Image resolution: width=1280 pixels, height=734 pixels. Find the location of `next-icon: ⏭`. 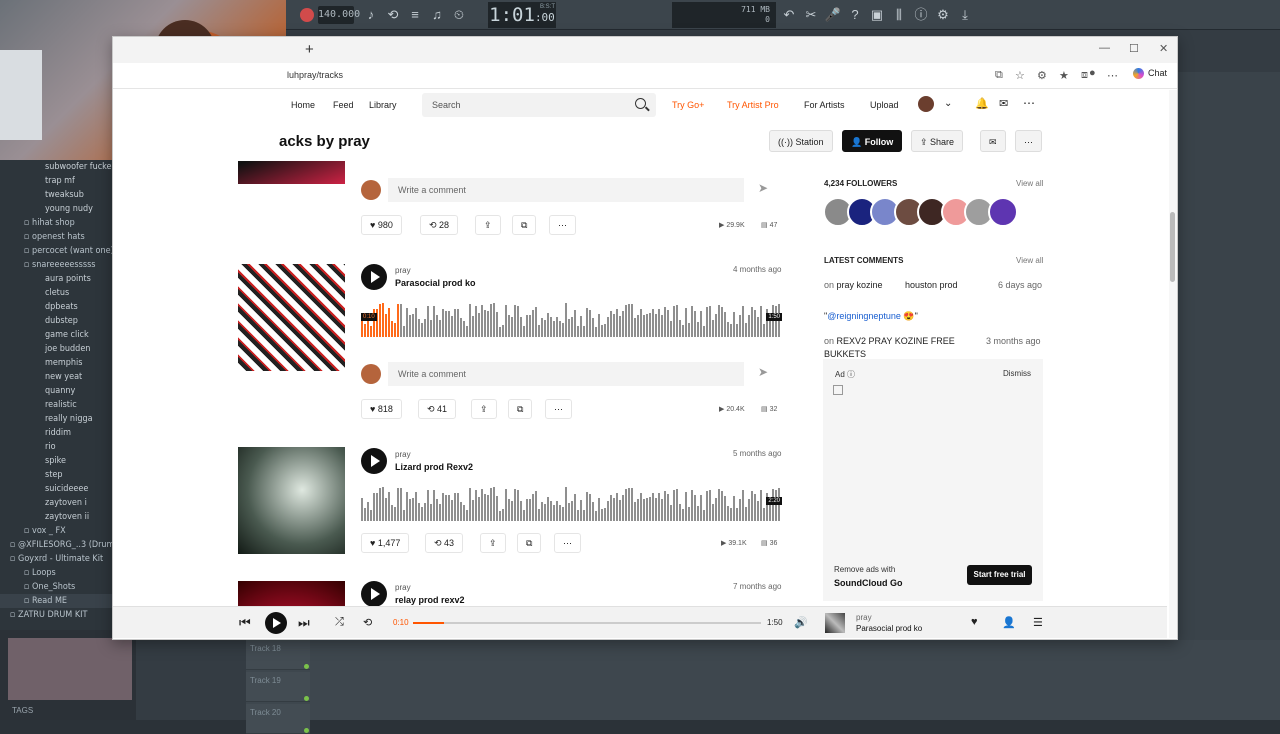

next-icon: ⏭ is located at coordinates (304, 623).